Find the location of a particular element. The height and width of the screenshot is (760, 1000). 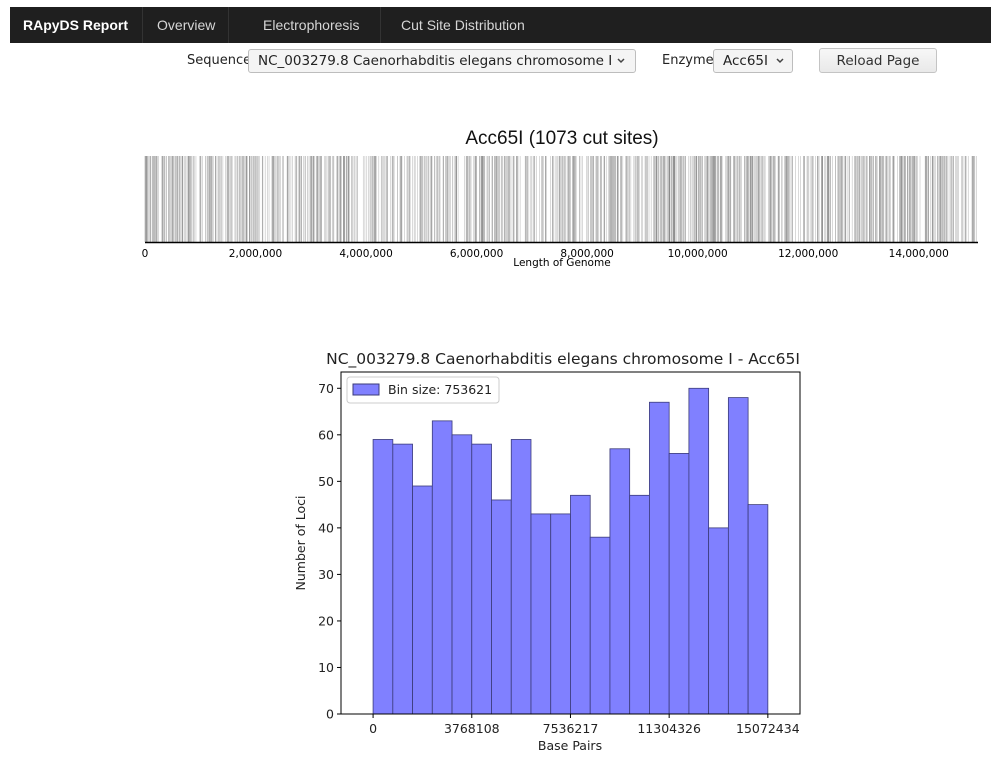

y-tick-label: 10 is located at coordinates (326, 667).